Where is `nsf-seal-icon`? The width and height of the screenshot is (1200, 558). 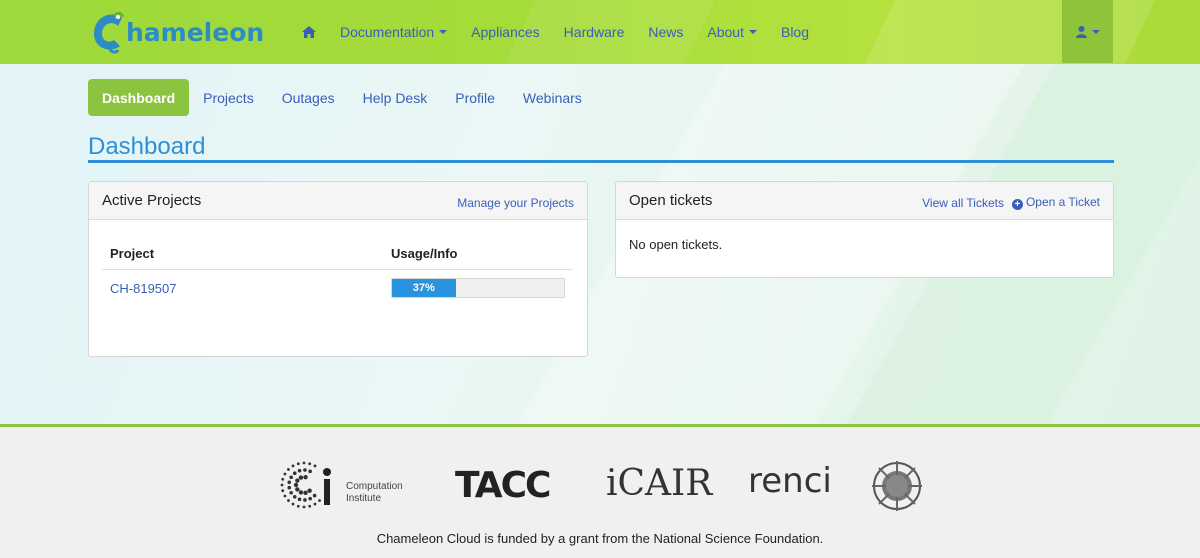 nsf-seal-icon is located at coordinates (897, 486).